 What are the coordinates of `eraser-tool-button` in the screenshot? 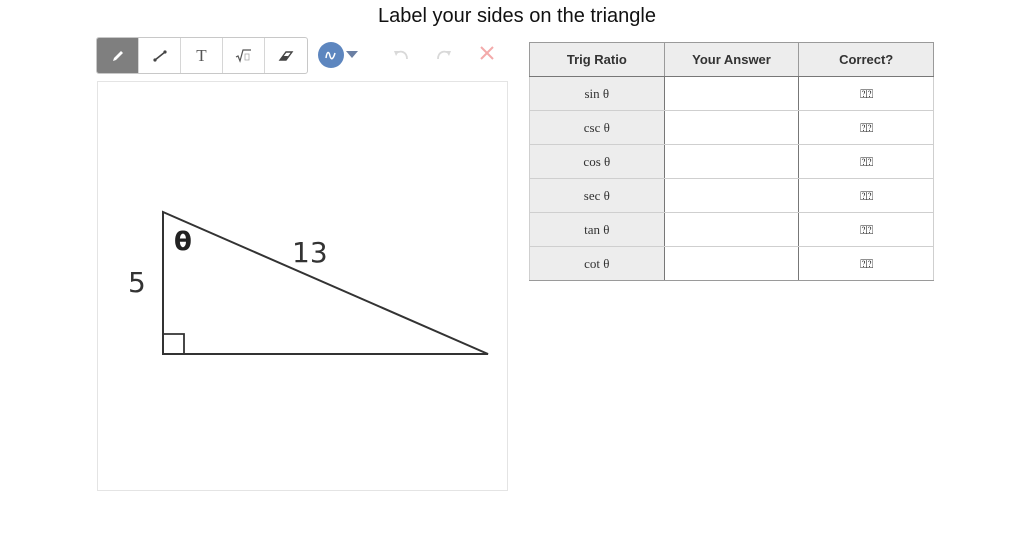 It's located at (286, 55).